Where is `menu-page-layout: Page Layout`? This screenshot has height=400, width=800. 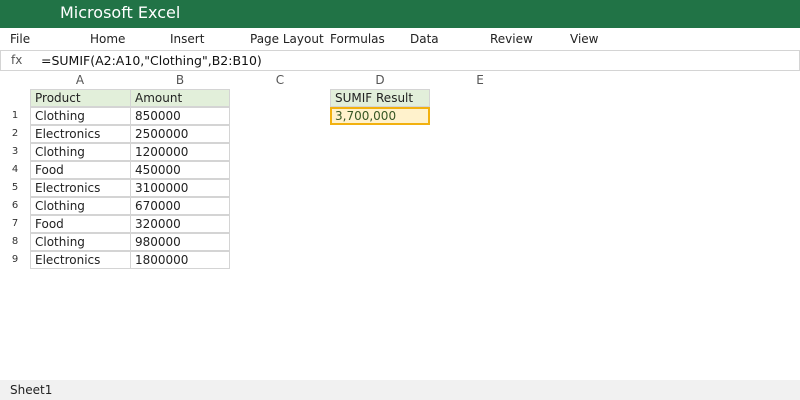 menu-page-layout: Page Layout is located at coordinates (287, 39).